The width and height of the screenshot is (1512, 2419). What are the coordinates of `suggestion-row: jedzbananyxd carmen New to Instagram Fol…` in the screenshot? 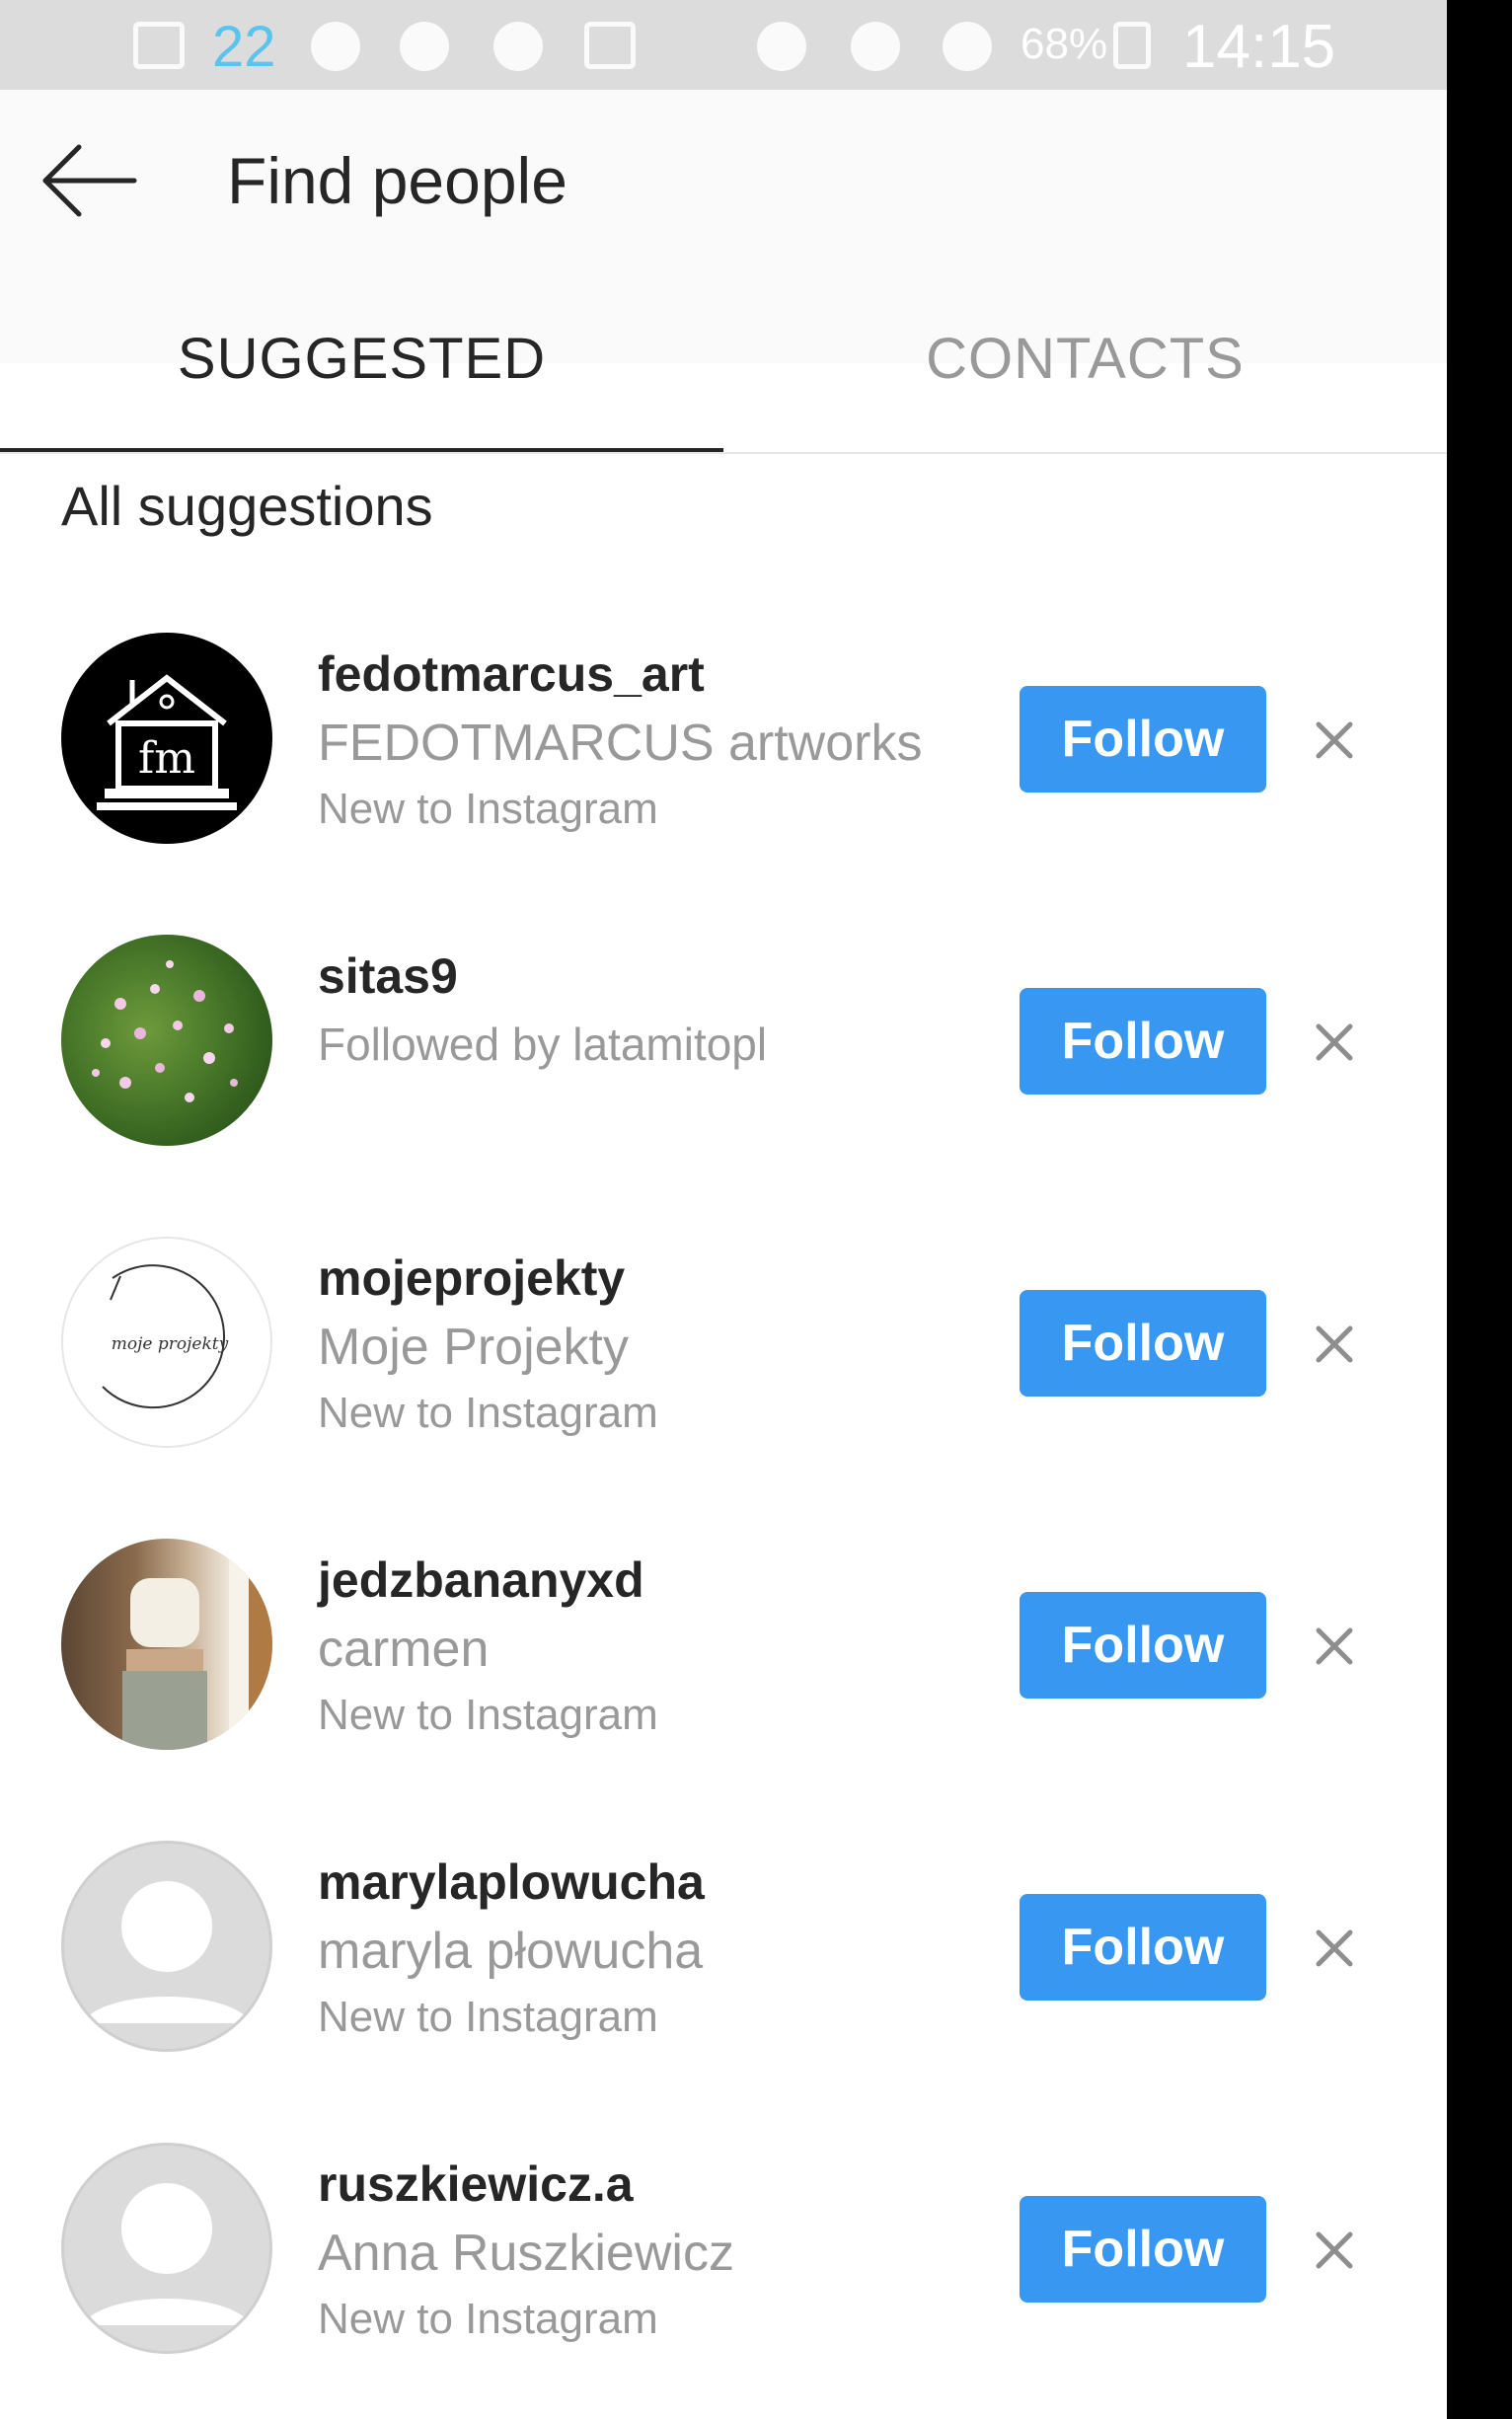 It's located at (723, 1649).